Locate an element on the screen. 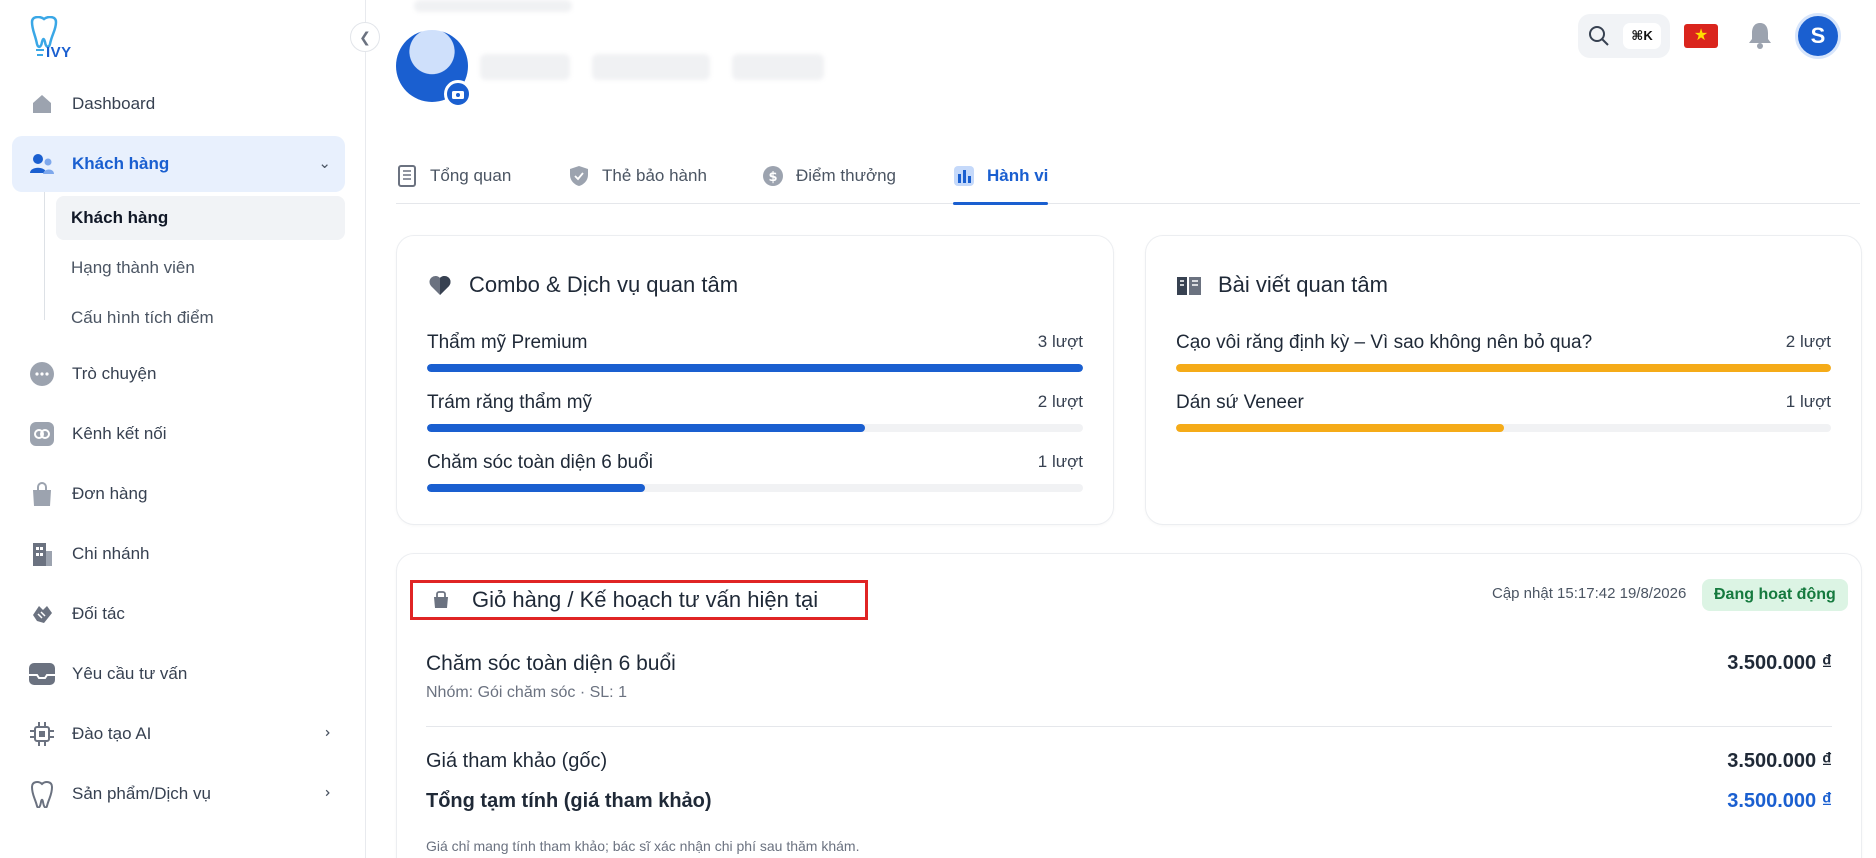  handshake-icon is located at coordinates (42, 614).